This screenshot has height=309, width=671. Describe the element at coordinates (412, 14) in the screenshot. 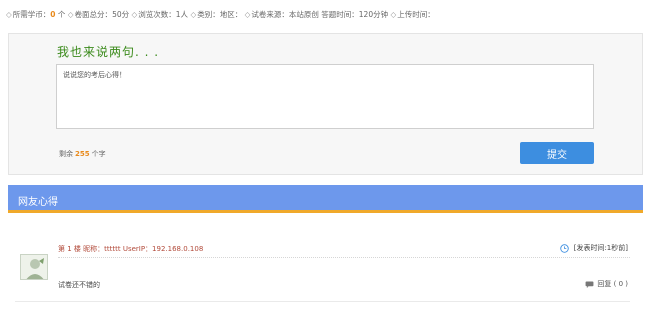

I see `meta-item-upload-time: ◇上传时间：` at that location.